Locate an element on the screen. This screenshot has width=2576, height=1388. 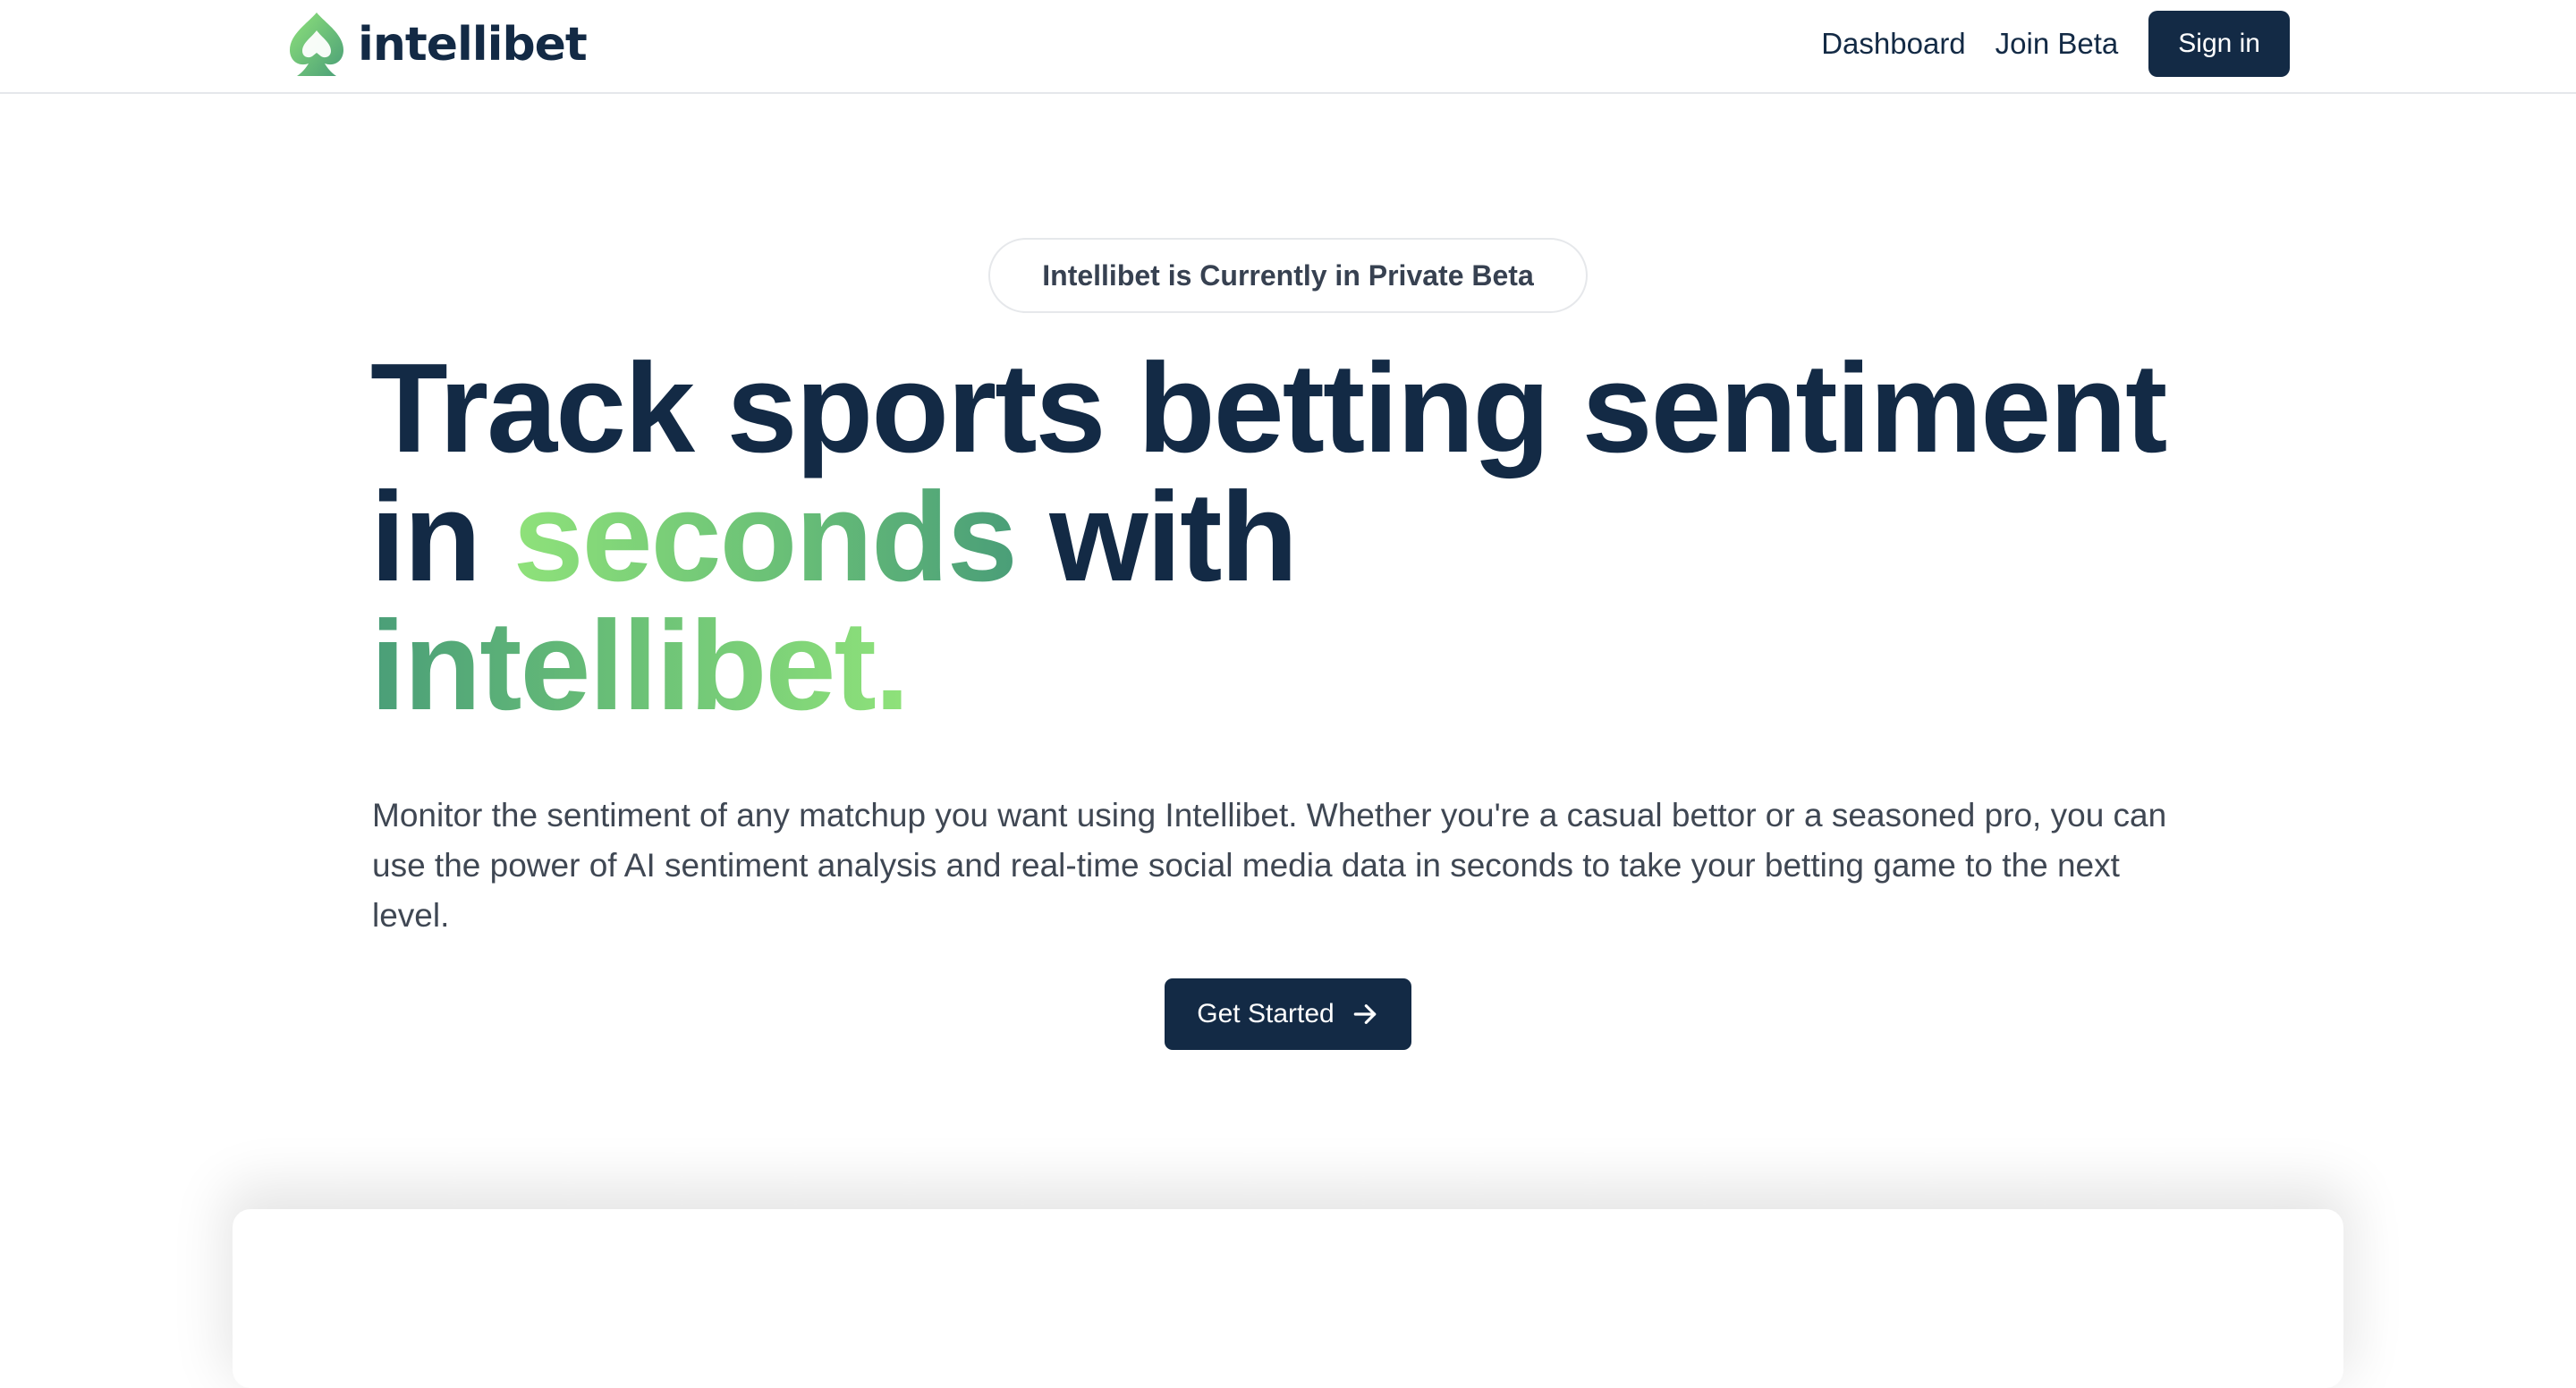
brand-name: intellibet is located at coordinates (473, 45).